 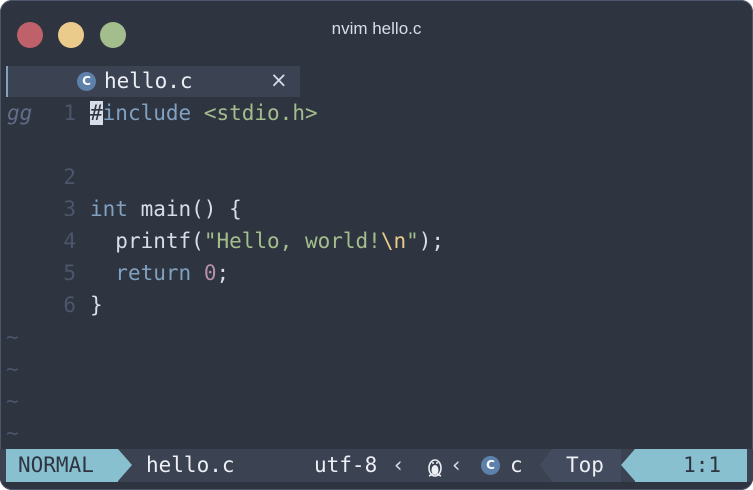 What do you see at coordinates (292, 241) in the screenshot?
I see `string-literal: "Hello, world!` at bounding box center [292, 241].